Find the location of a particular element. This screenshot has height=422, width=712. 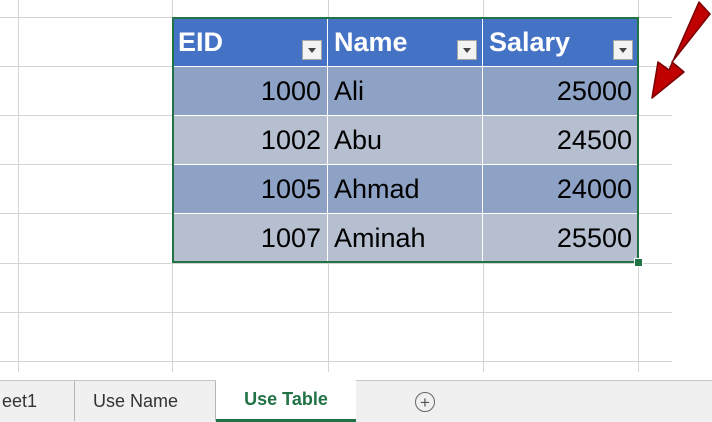

cell-name: Ahmad is located at coordinates (405, 189).